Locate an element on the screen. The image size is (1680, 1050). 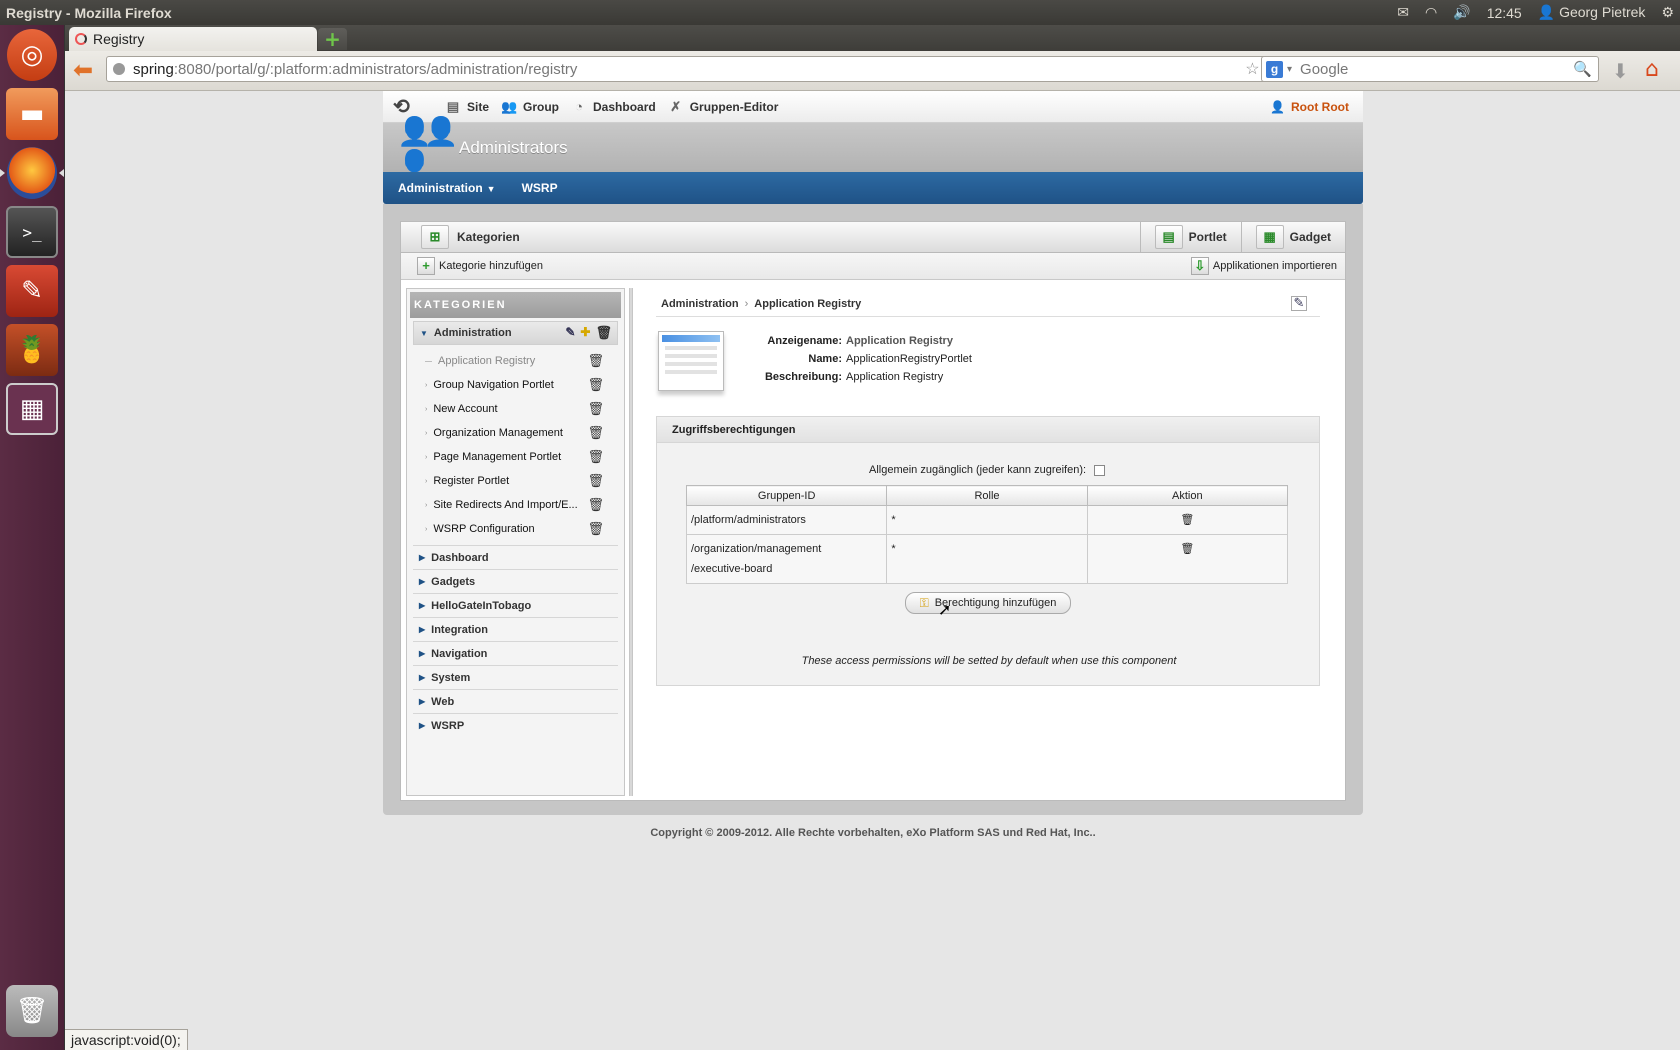
column-header-role: Rolle is located at coordinates (987, 495).